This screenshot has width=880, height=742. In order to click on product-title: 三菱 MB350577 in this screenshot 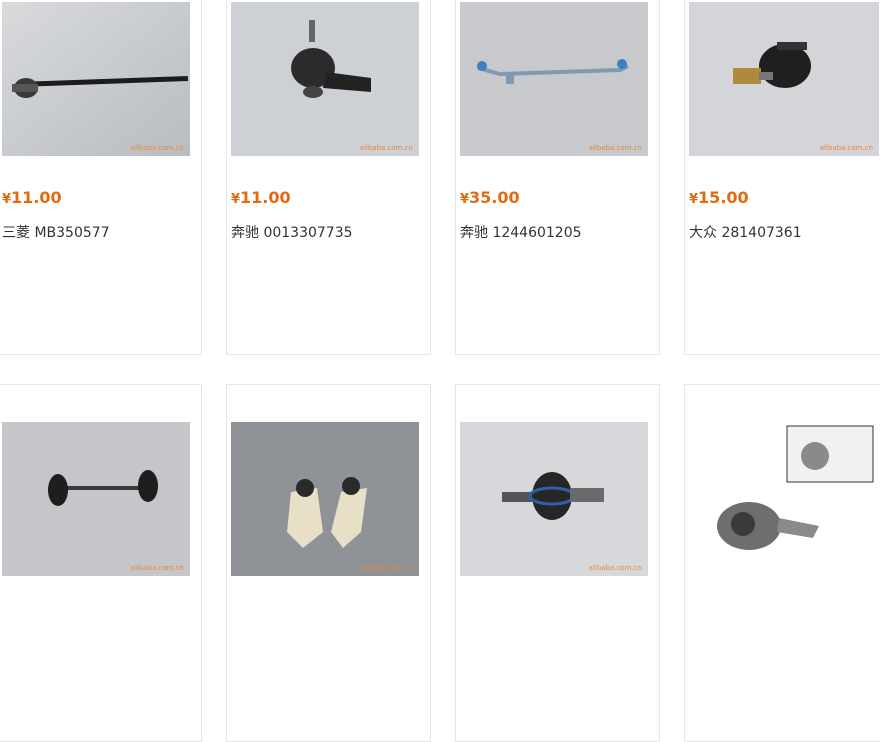, I will do `click(56, 232)`.